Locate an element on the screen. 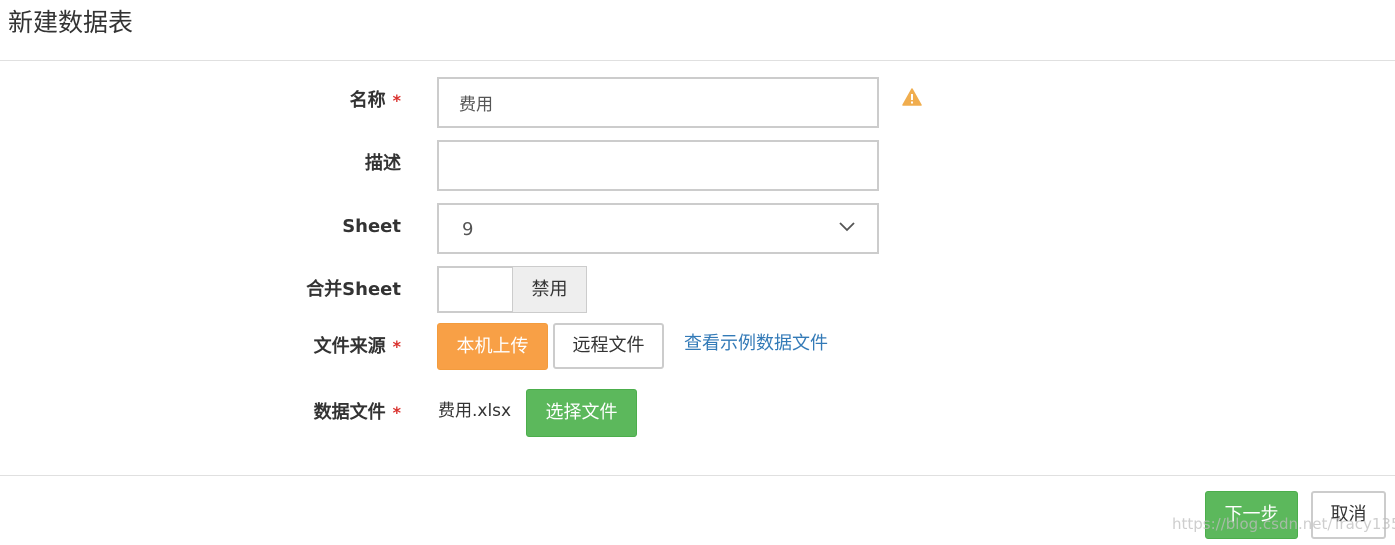  next-step-button: 下一步 is located at coordinates (1251, 515).